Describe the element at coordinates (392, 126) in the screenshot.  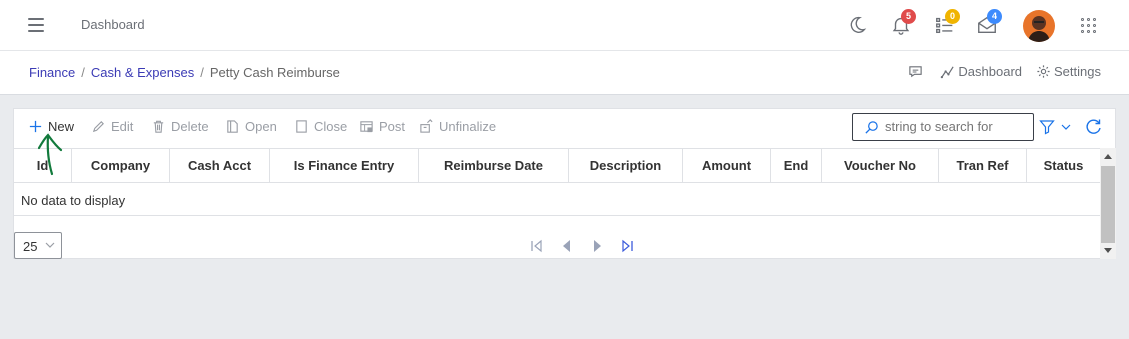
I see `post-button-label: Post` at that location.